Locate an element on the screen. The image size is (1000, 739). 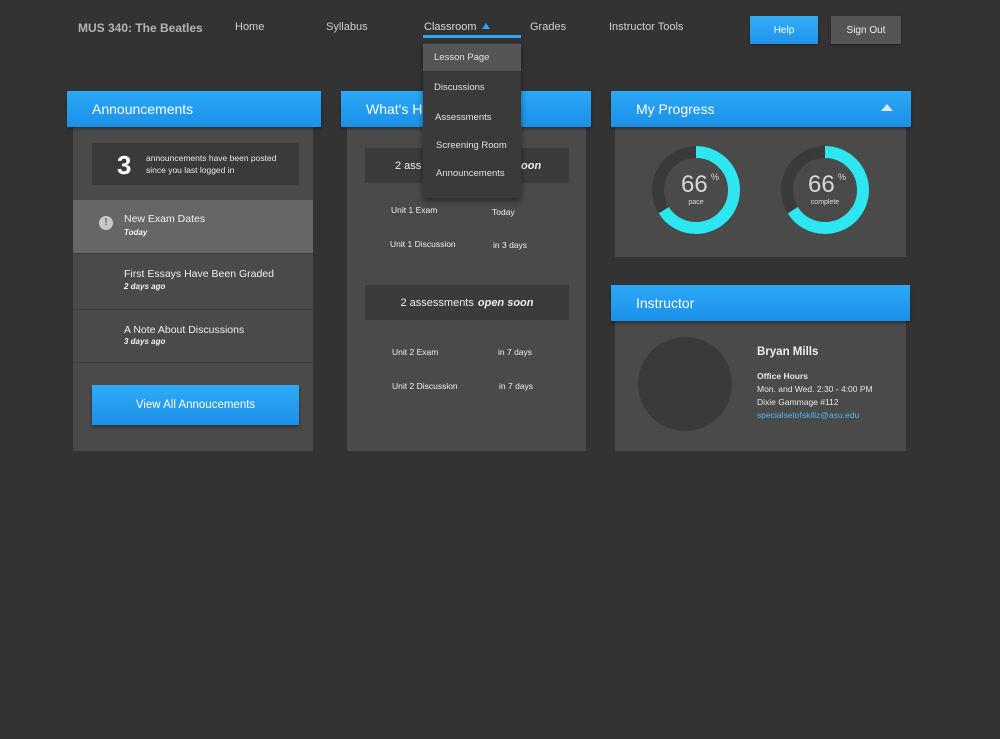
complete-value: 66 is located at coordinates (821, 184).